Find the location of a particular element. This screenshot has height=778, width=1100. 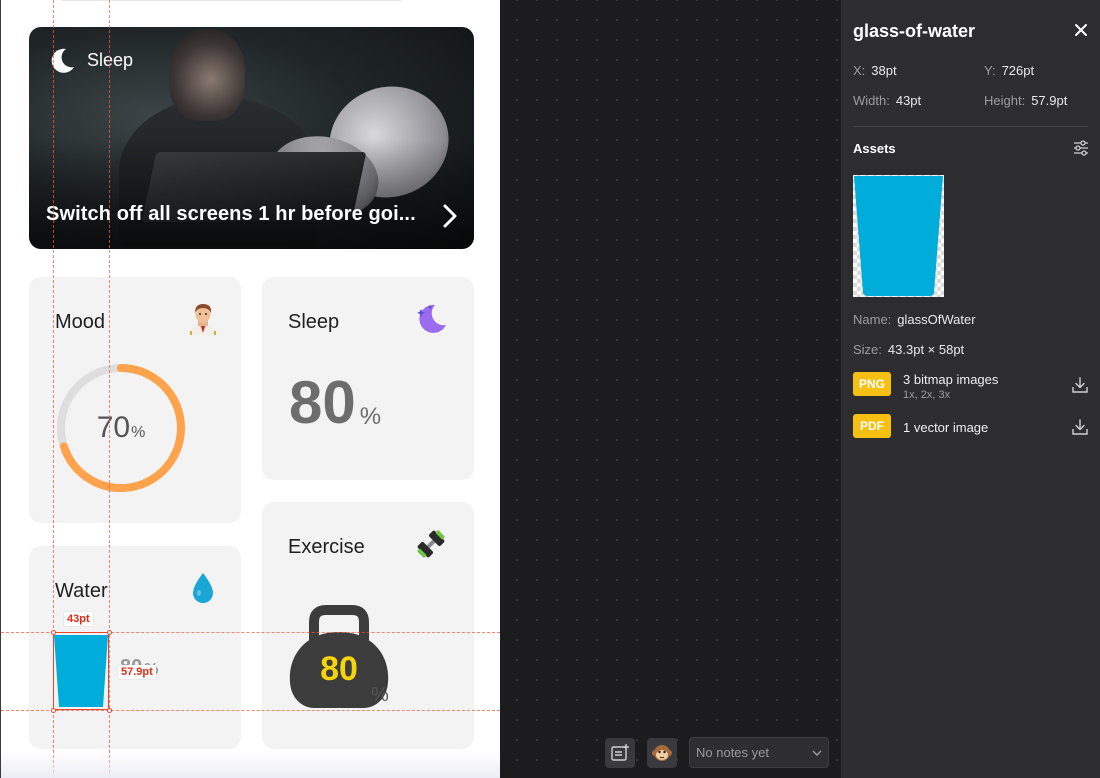

png-export-subtitle: 1x, 2x, 3x is located at coordinates (927, 395).